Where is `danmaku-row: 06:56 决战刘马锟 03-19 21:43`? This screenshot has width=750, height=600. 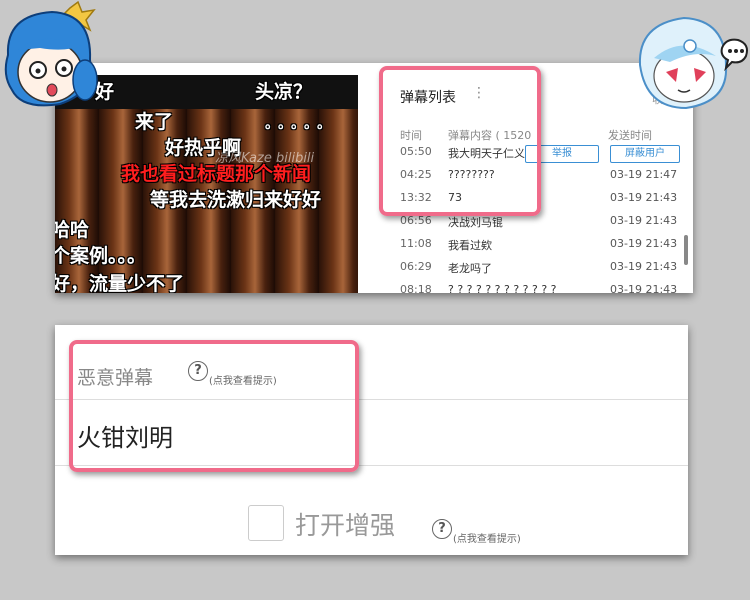 danmaku-row: 06:56 决战刘马锟 03-19 21:43 is located at coordinates (542, 224).